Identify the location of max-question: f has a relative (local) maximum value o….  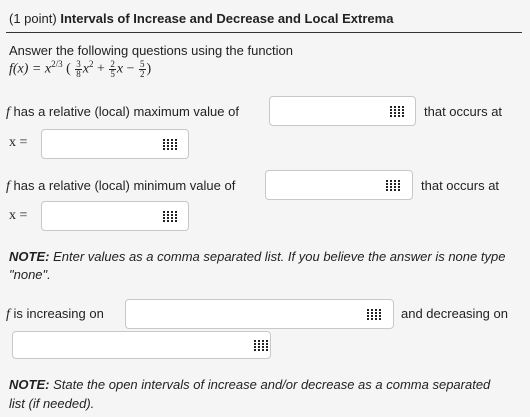
(122, 112).